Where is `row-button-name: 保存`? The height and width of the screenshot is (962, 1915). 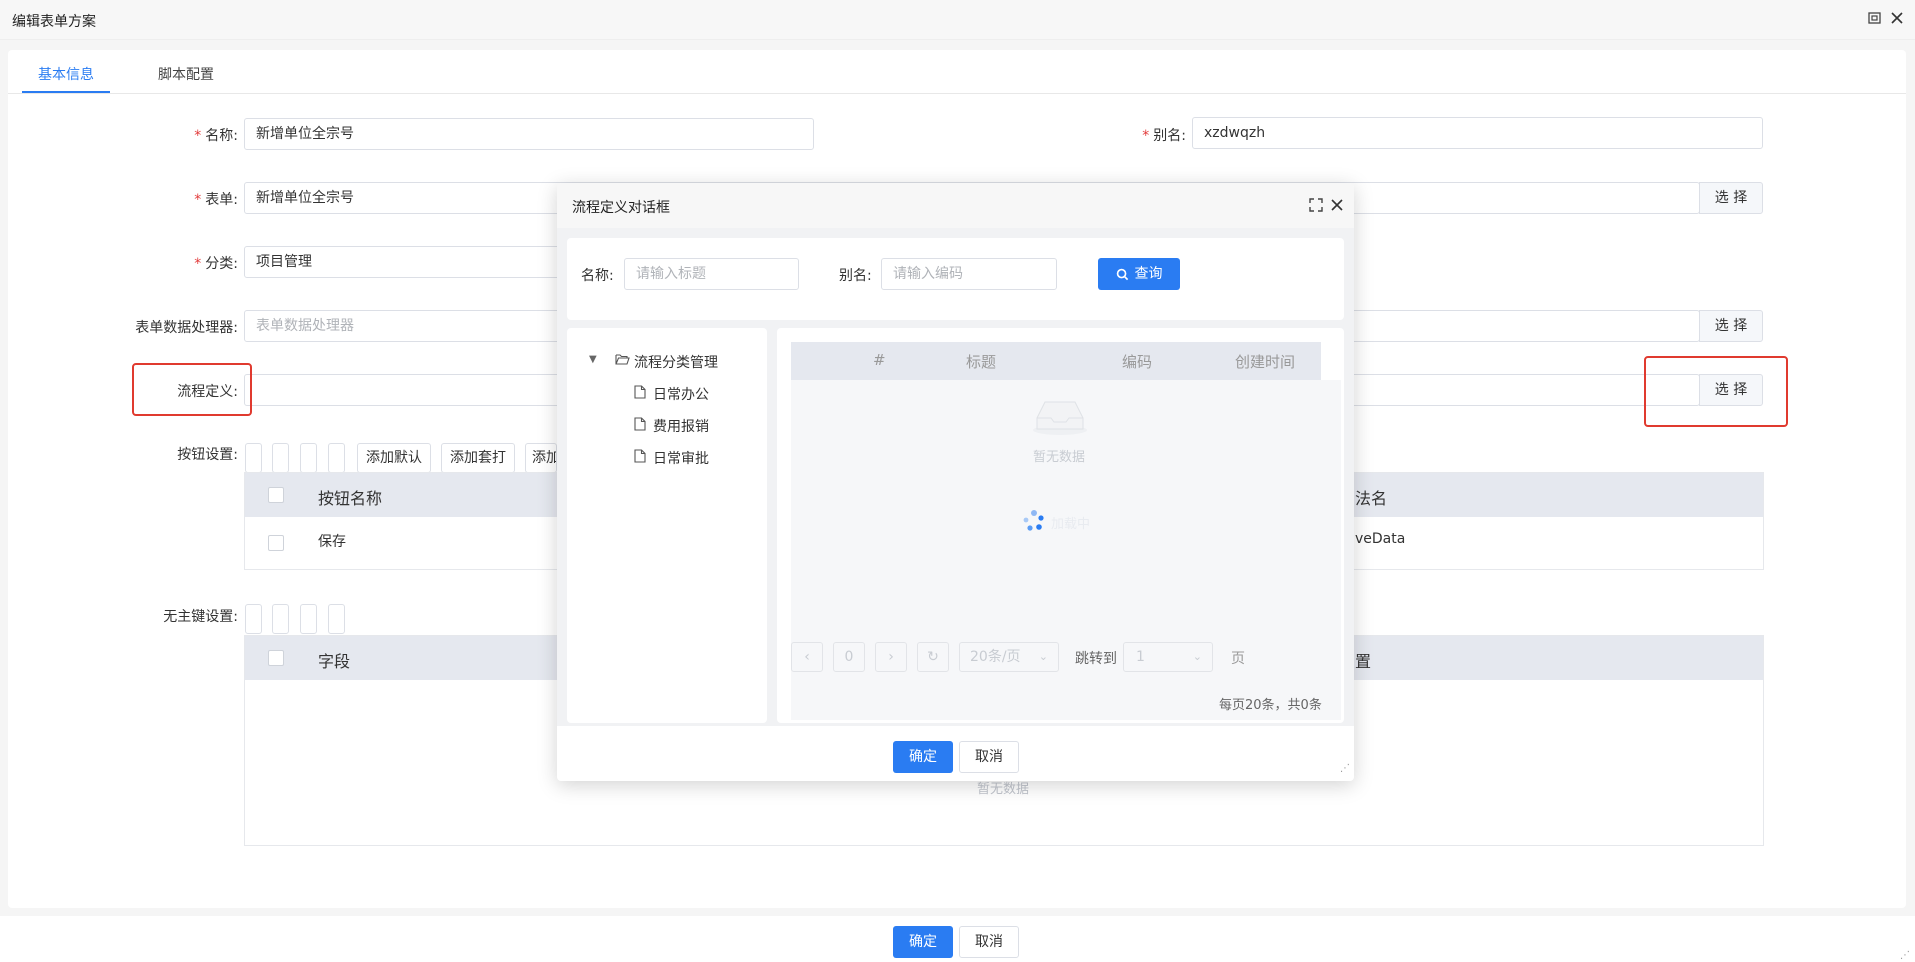
row-button-name: 保存 is located at coordinates (332, 542).